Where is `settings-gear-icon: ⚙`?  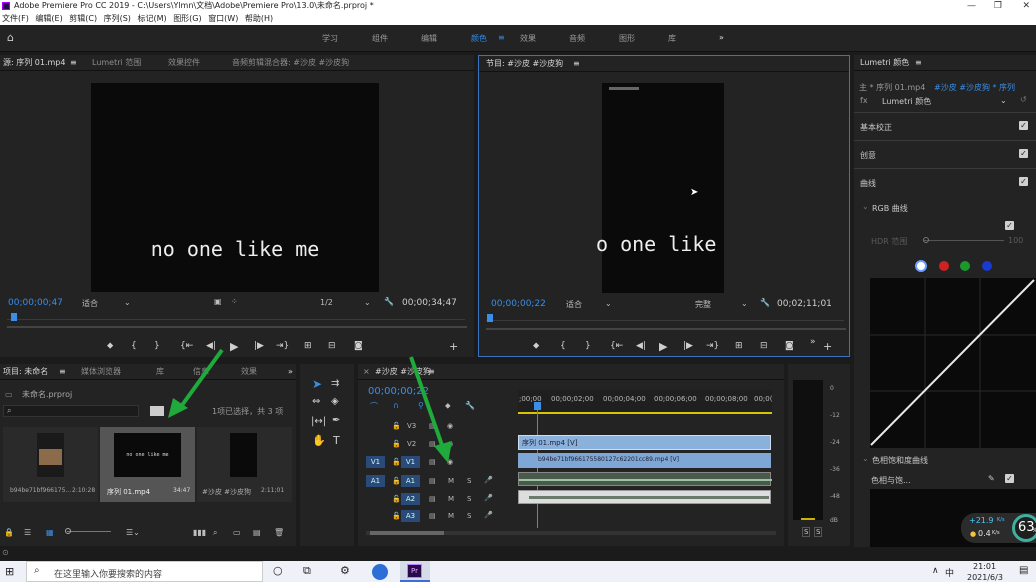 settings-gear-icon: ⚙ is located at coordinates (345, 570).